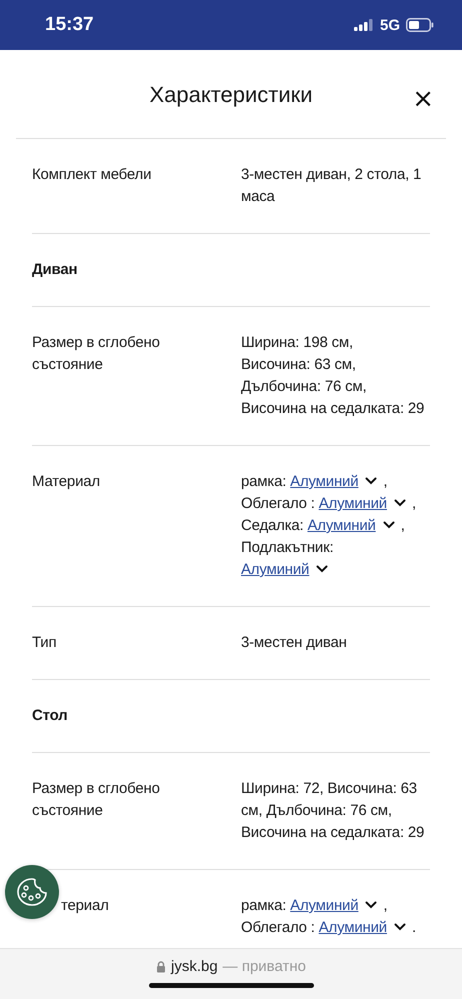 This screenshot has height=999, width=462. Describe the element at coordinates (423, 99) in the screenshot. I see `close-button: ×` at that location.